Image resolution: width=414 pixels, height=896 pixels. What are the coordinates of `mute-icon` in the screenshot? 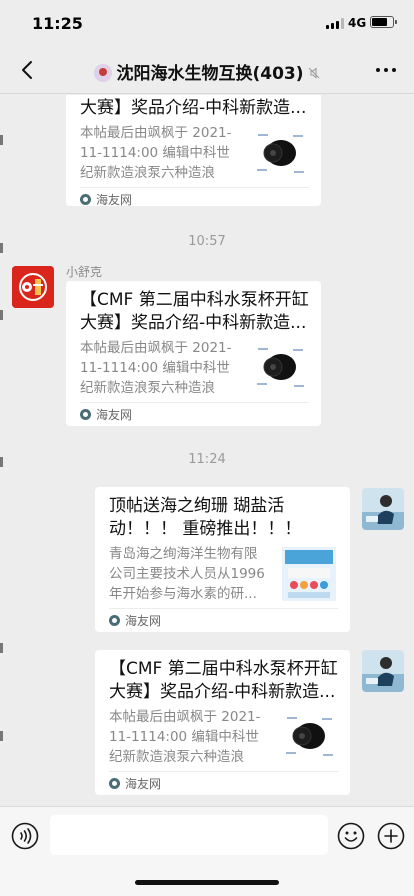 It's located at (313, 73).